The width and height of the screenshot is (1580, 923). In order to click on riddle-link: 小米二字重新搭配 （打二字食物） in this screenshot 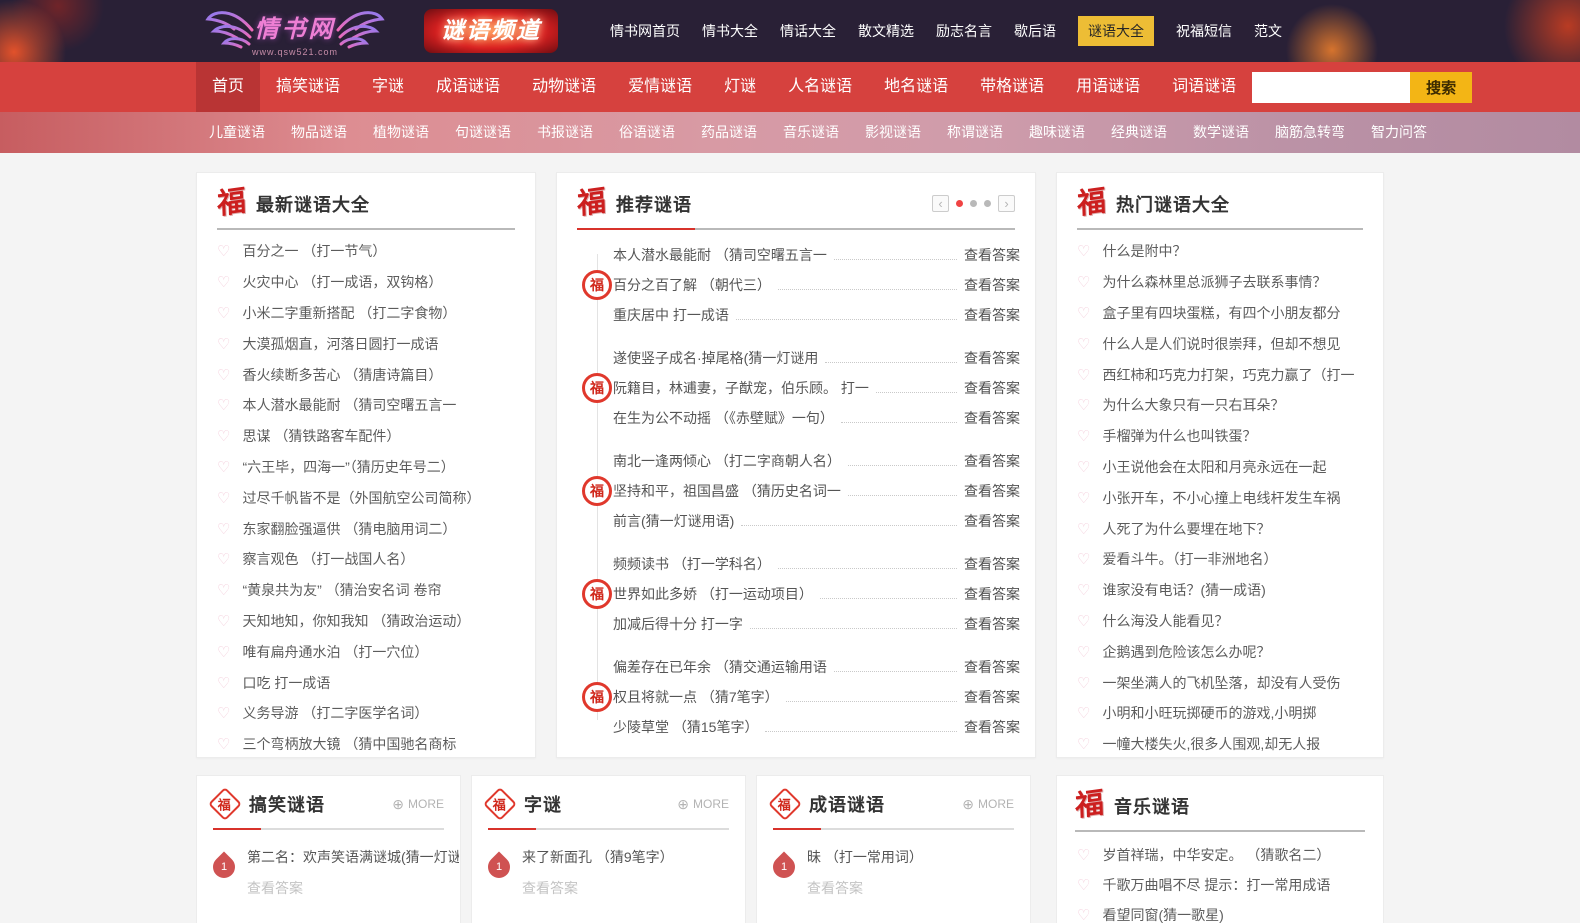, I will do `click(349, 313)`.